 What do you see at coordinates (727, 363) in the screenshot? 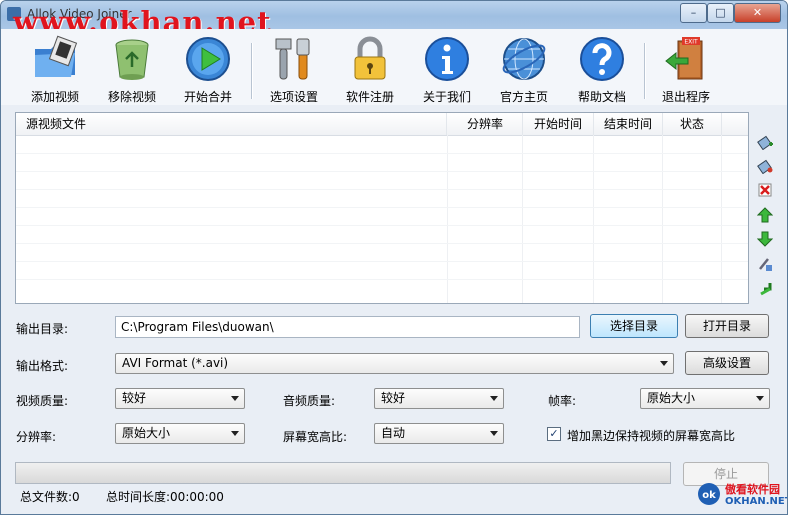
I see `advanced-settings-button: 高级设置` at bounding box center [727, 363].